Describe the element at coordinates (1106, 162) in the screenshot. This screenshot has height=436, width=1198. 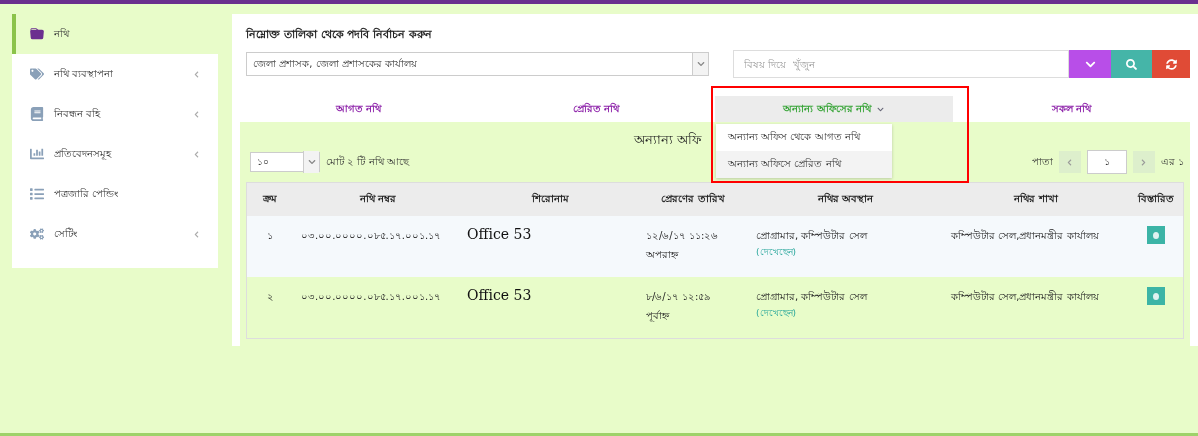
I see `page-field: ১` at that location.